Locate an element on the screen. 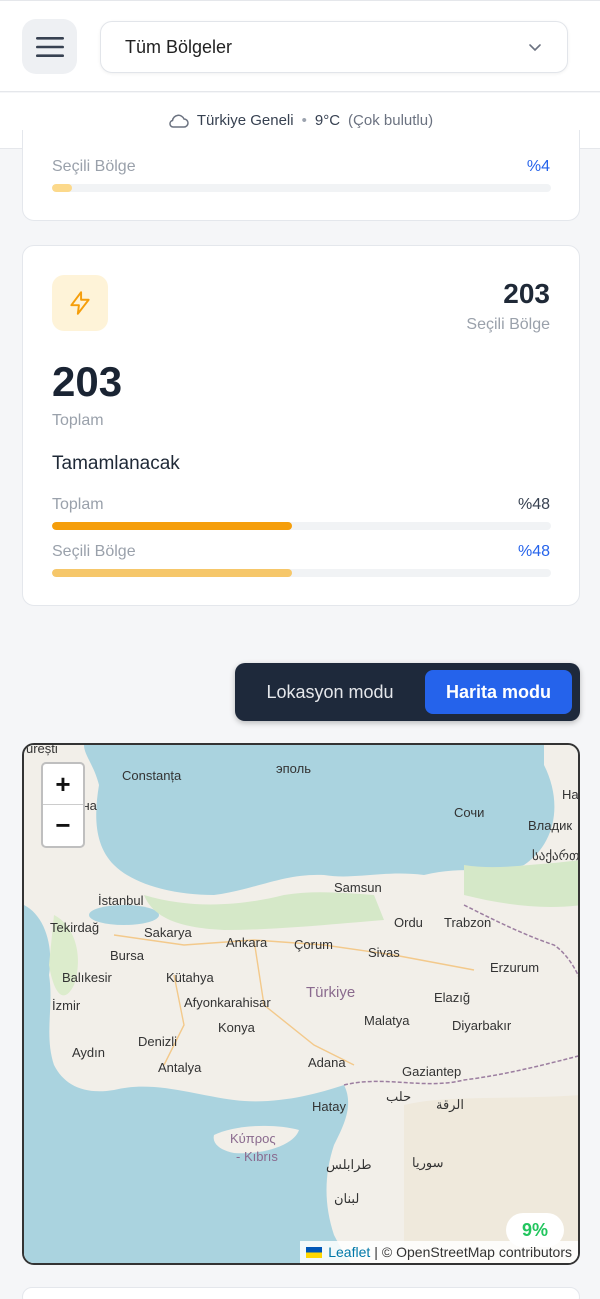 The height and width of the screenshot is (1299, 600). map-label-istanbul: İstanbul is located at coordinates (121, 900).